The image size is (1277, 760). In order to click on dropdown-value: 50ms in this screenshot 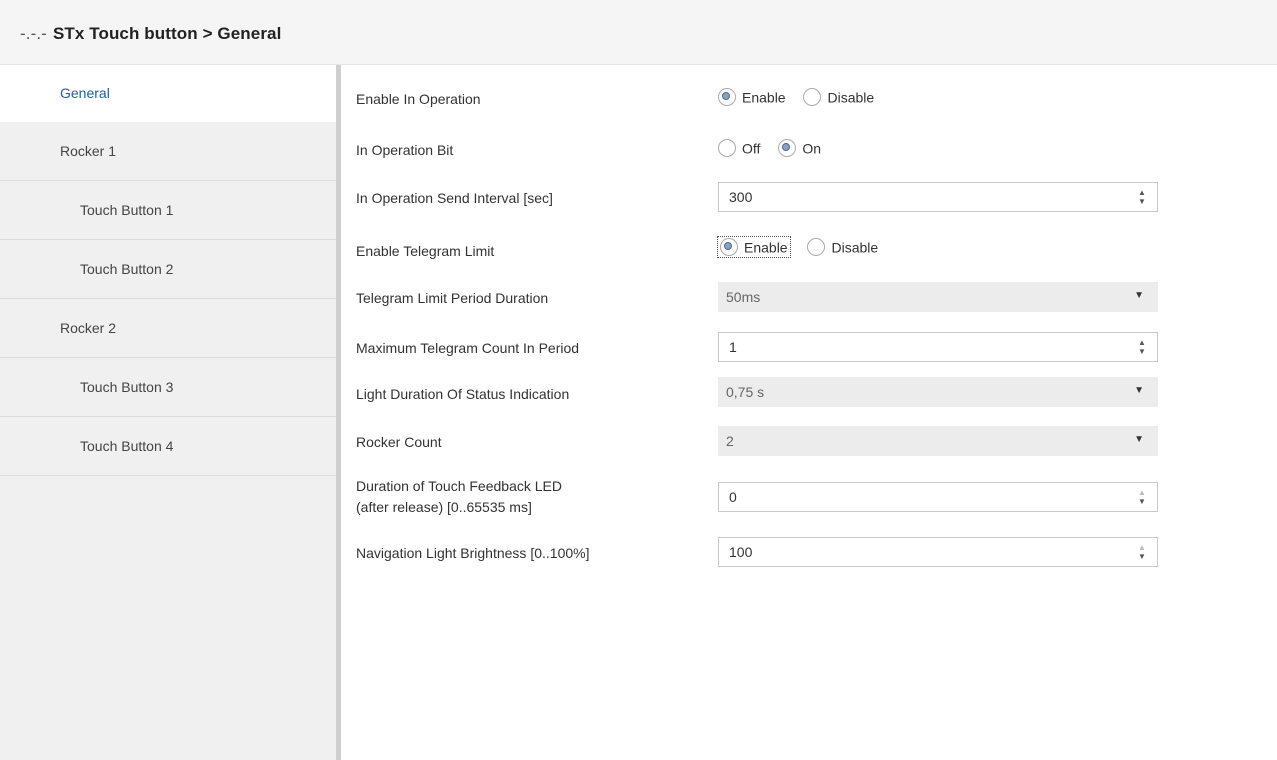, I will do `click(743, 297)`.